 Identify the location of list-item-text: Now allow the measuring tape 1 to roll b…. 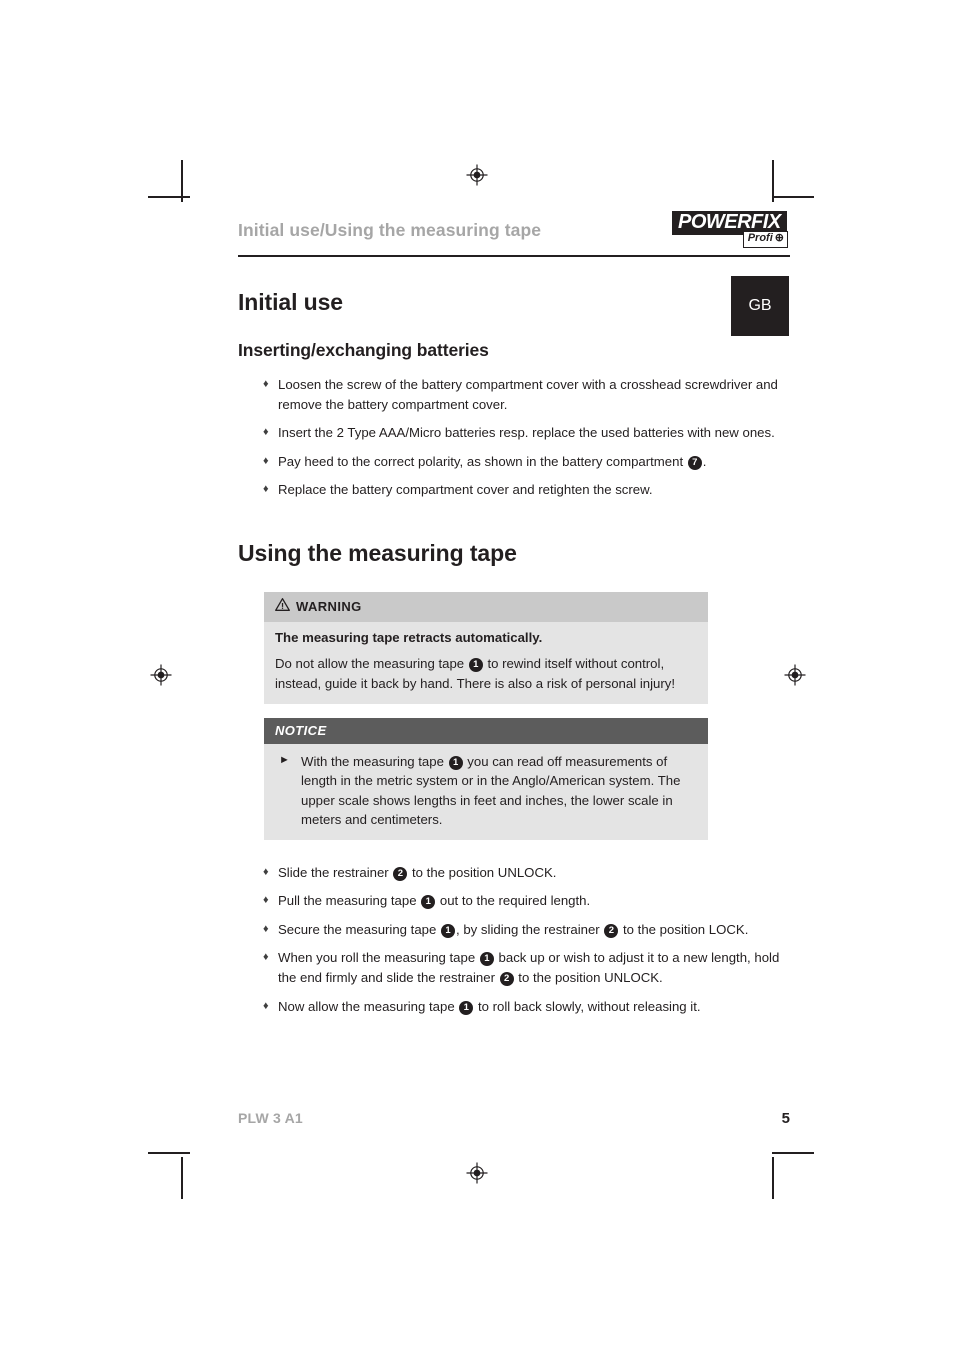
(489, 1006).